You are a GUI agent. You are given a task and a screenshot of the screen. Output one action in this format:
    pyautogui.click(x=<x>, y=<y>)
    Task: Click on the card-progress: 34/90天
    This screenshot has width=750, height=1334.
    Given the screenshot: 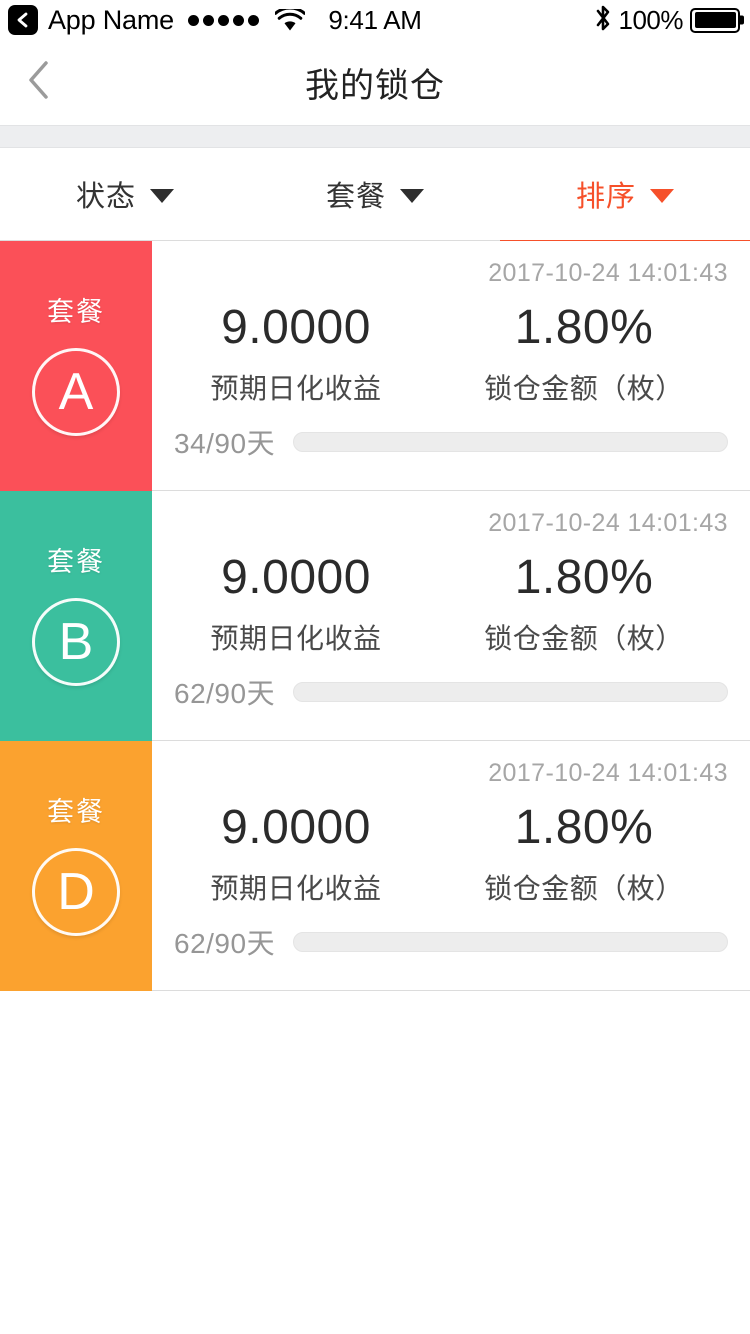 What is the action you would take?
    pyautogui.click(x=440, y=442)
    